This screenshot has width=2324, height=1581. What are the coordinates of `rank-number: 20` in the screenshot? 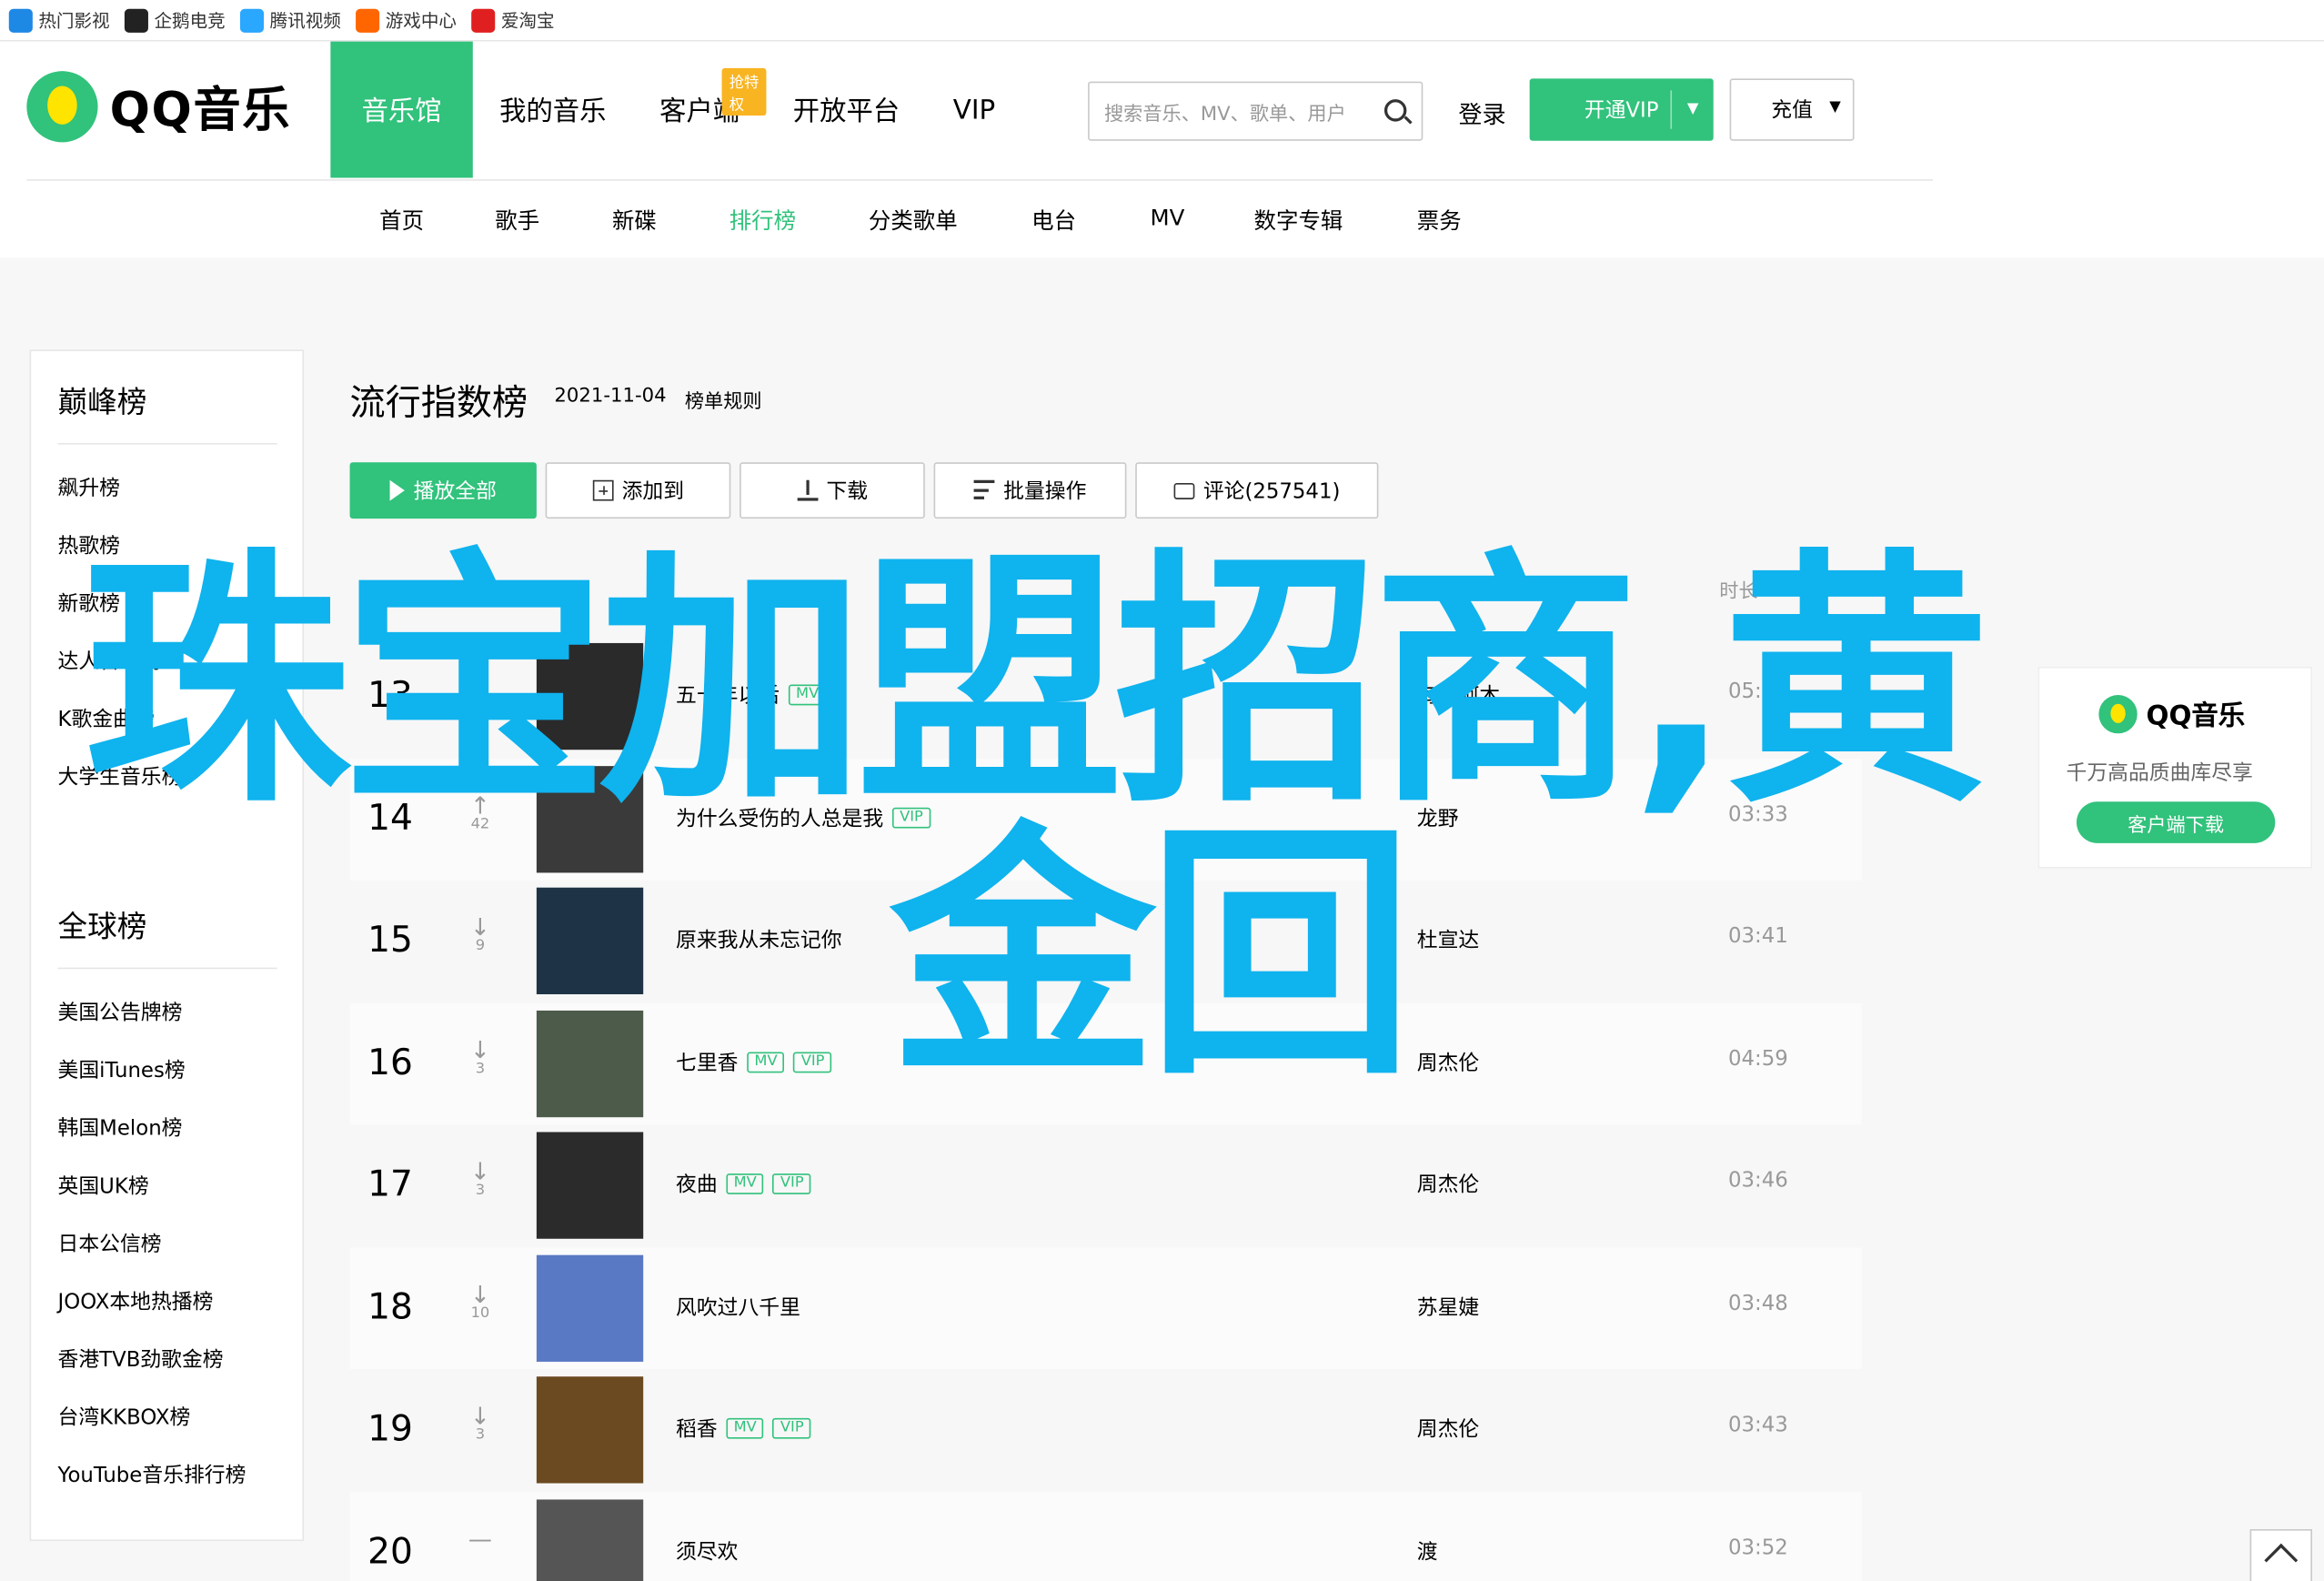 It's located at (390, 1551).